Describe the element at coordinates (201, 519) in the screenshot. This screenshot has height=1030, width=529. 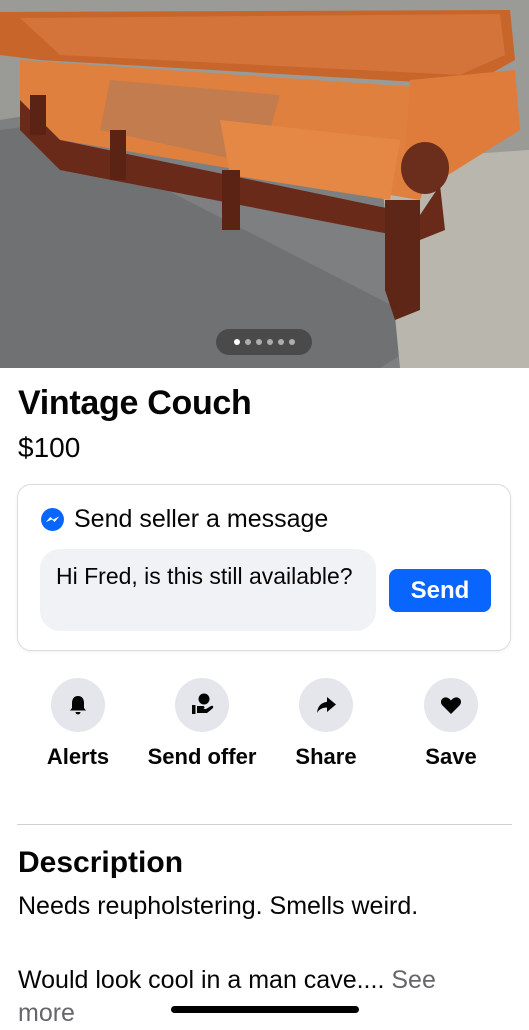
I see `message-card-heading: Send seller a message` at that location.